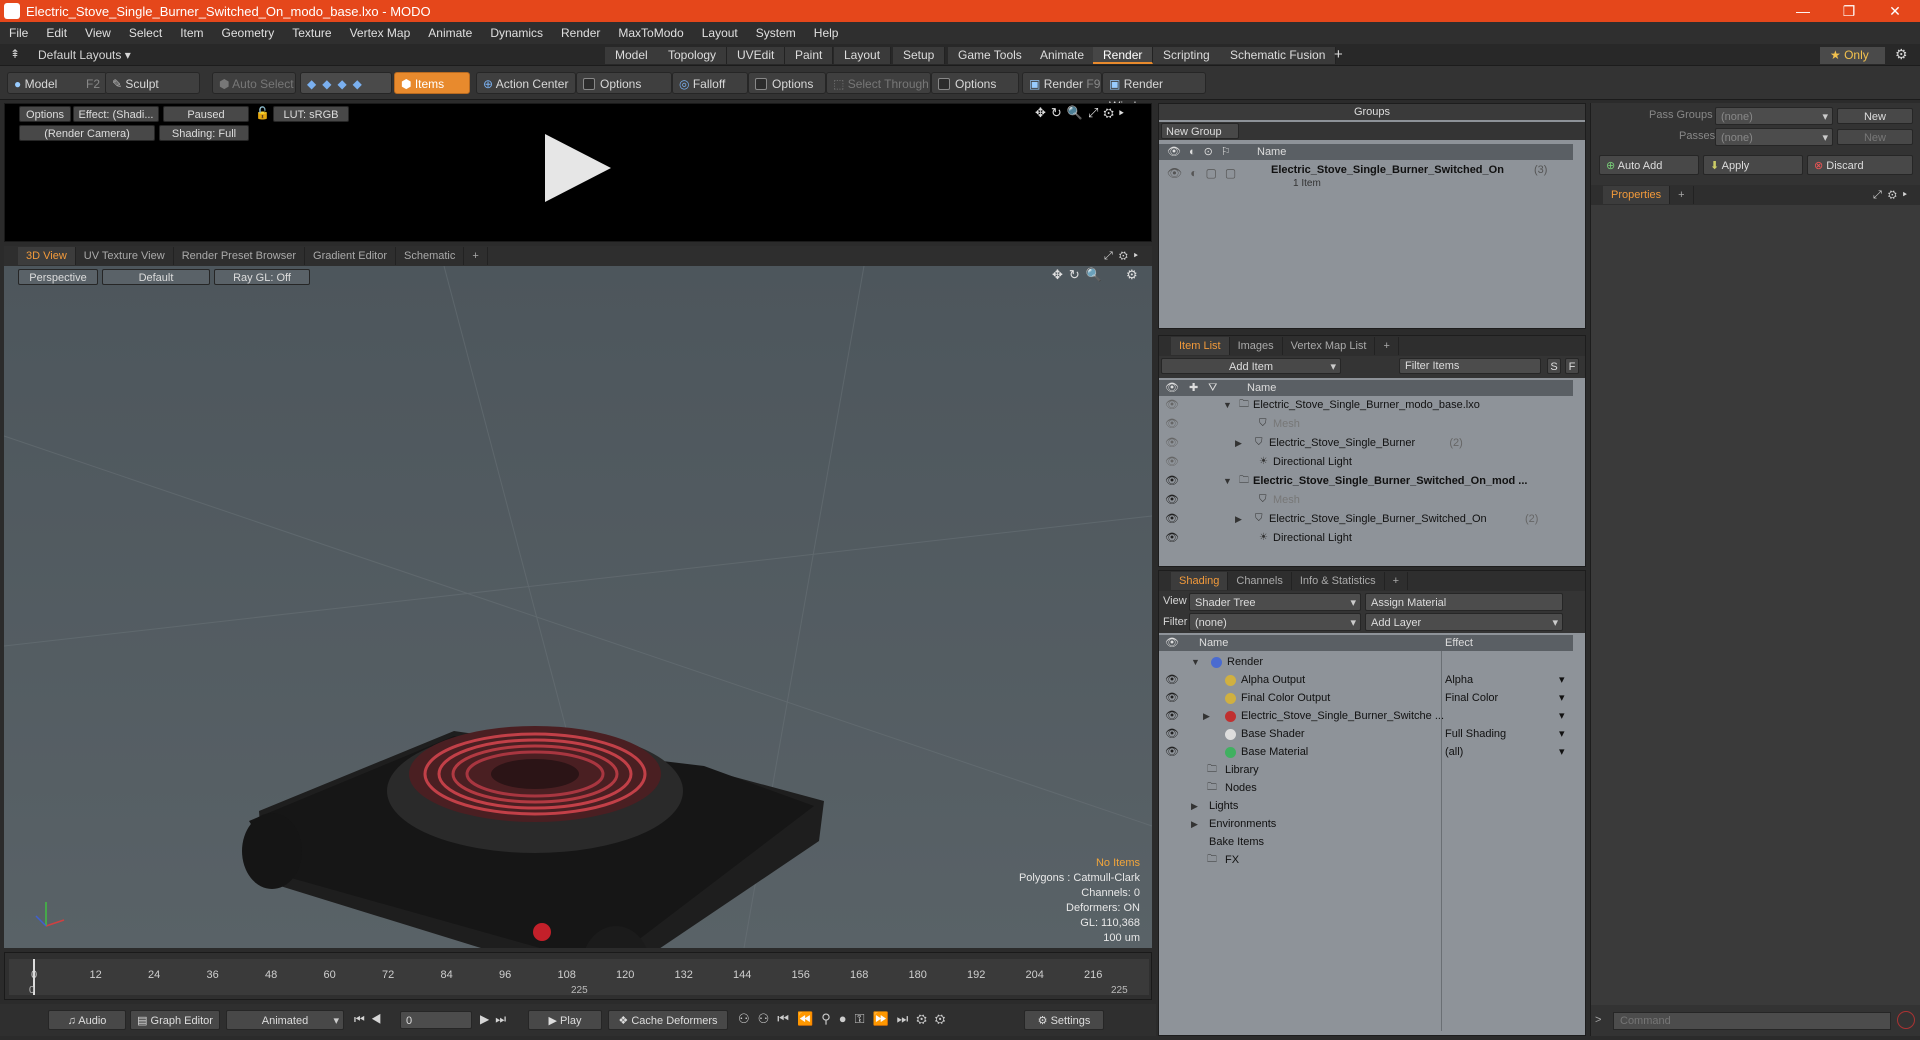 The image size is (1920, 1040). I want to click on menu-texture: Texture, so click(311, 33).